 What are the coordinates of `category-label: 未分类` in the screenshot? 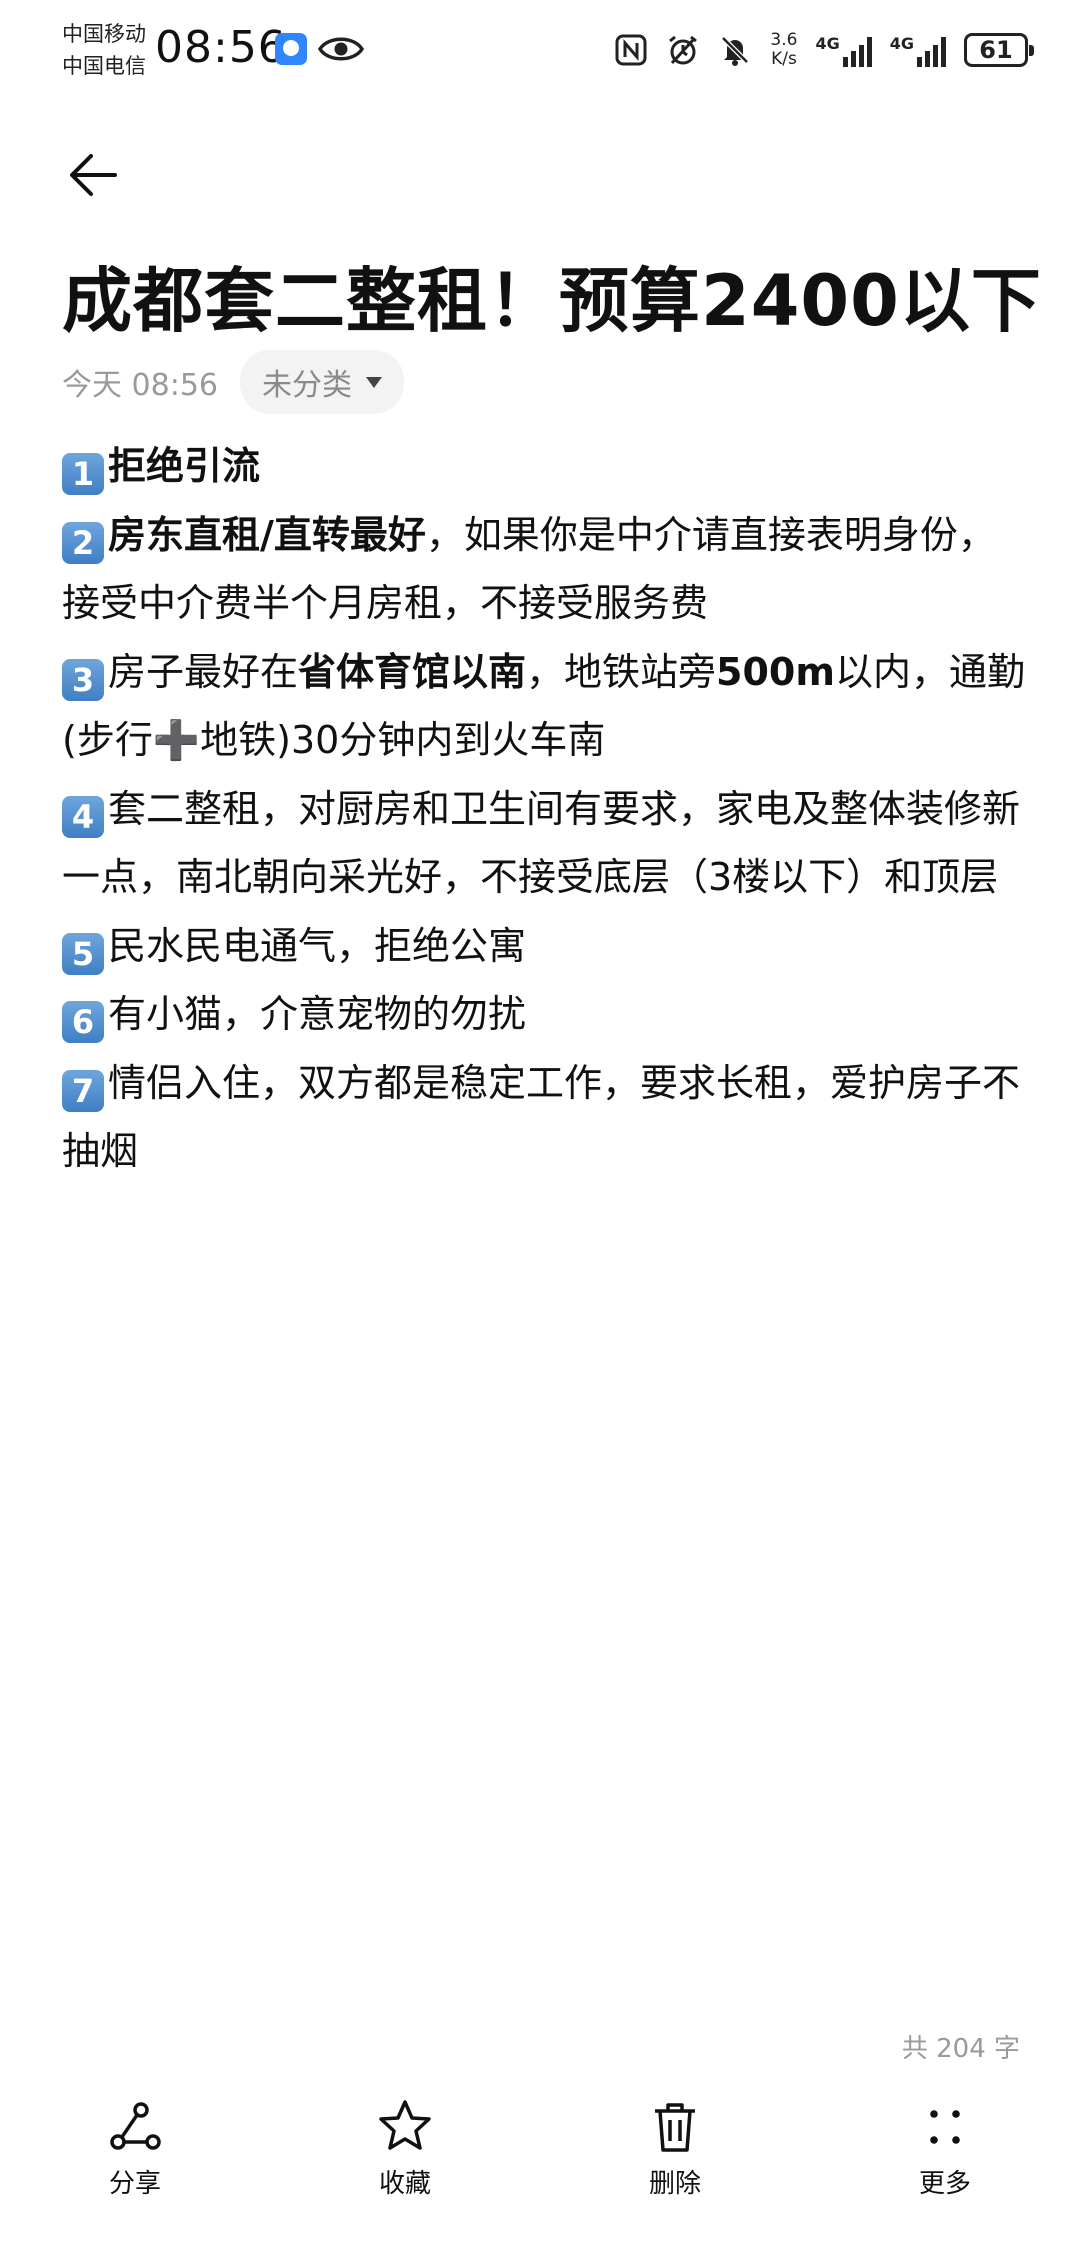 It's located at (307, 385).